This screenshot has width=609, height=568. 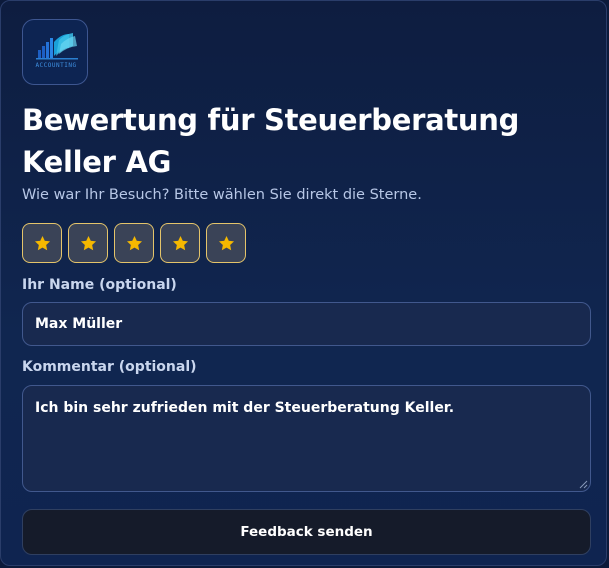 I want to click on logo-text: ACCOUNTING, so click(x=56, y=65).